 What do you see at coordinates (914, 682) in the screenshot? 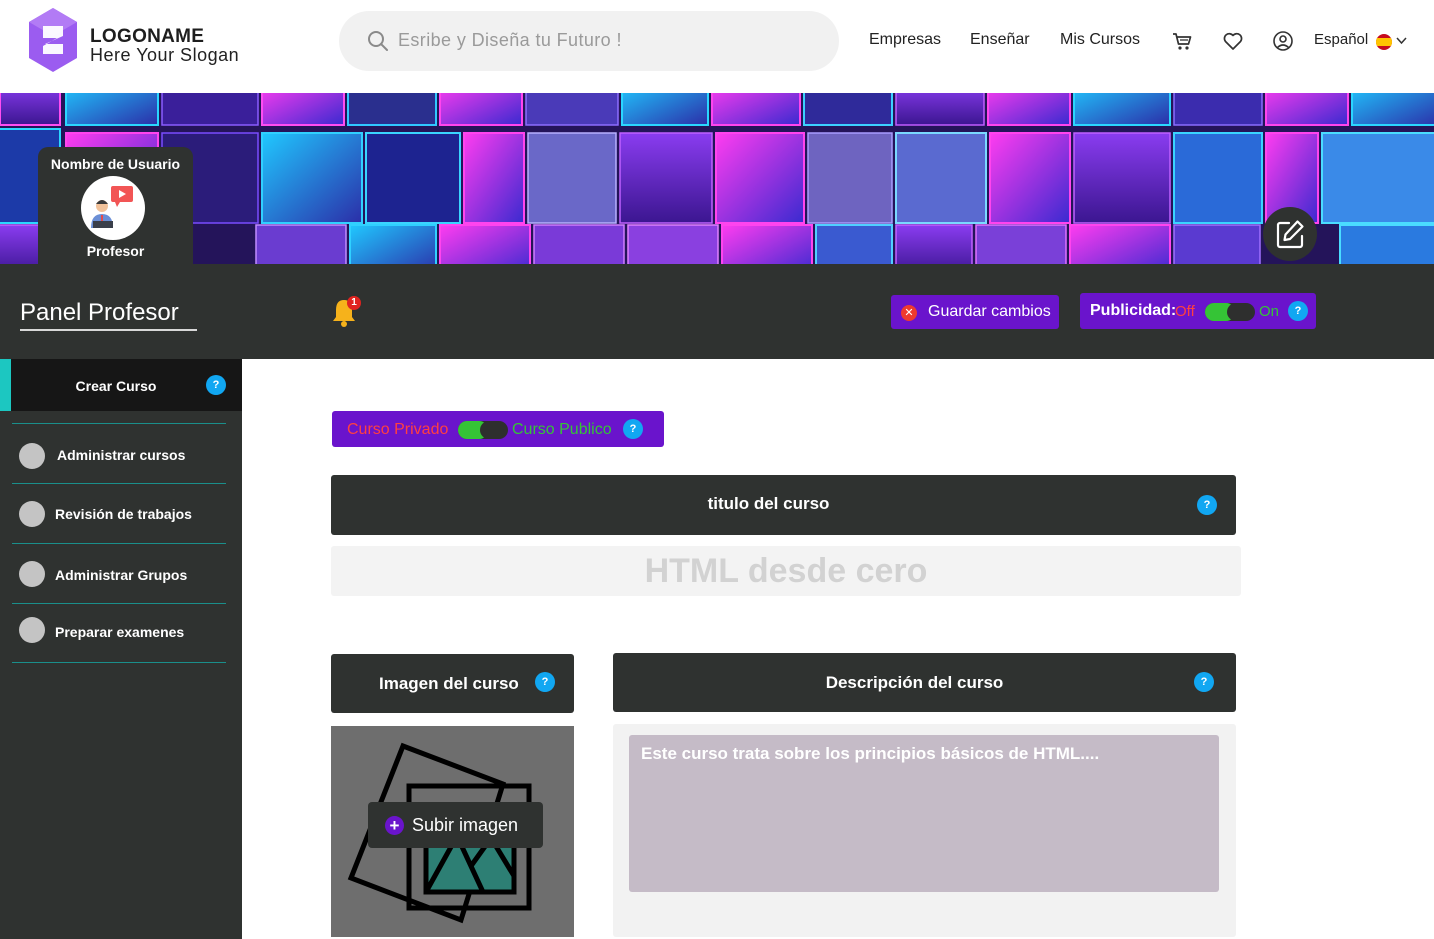
I see `course-description-heading: Descripción del curso` at bounding box center [914, 682].